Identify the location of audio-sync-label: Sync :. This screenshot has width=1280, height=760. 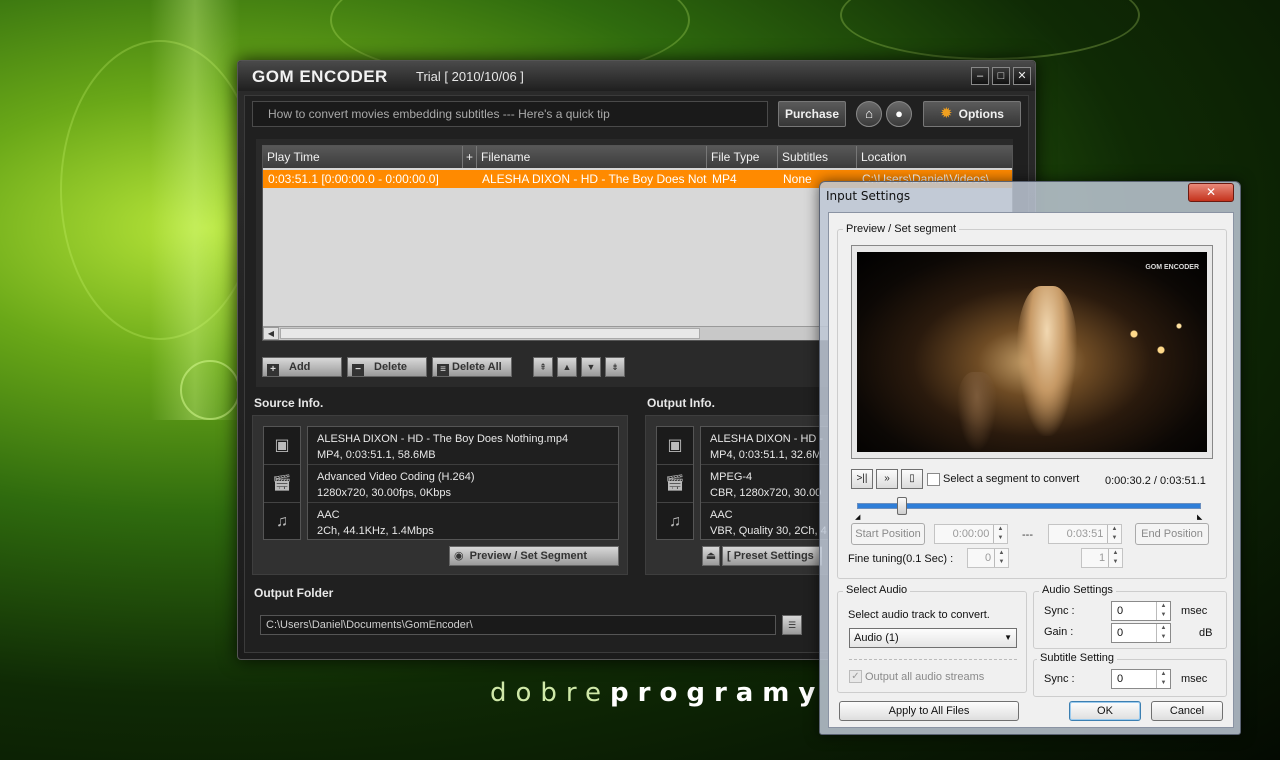
(1059, 611).